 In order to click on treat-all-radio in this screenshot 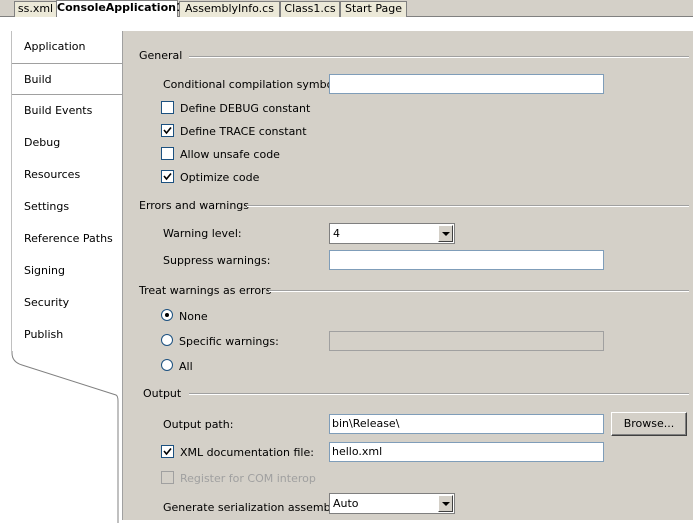, I will do `click(167, 365)`.